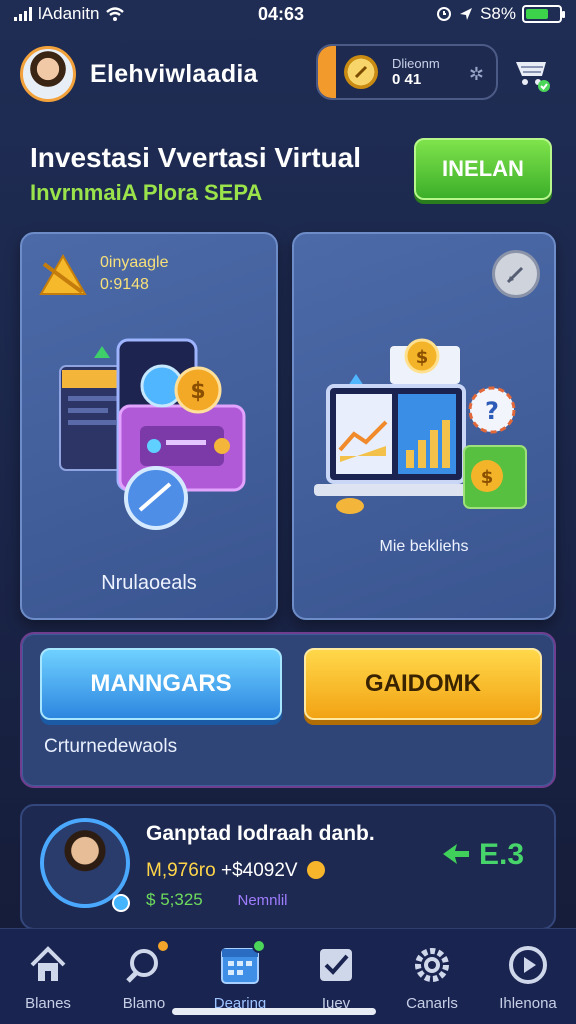  I want to click on wifi-icon, so click(115, 14).